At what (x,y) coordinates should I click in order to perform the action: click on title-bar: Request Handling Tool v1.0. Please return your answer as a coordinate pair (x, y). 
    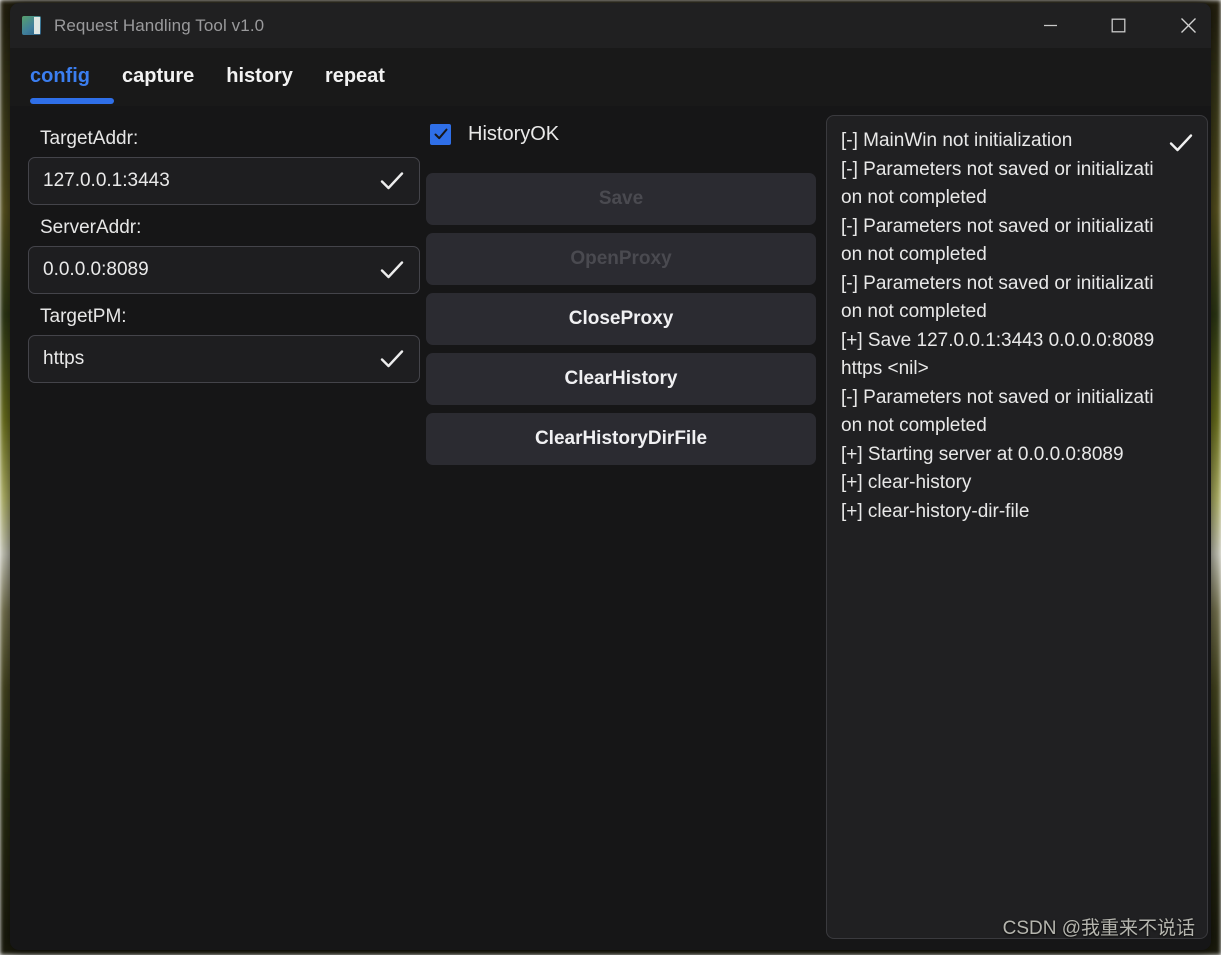
    Looking at the image, I should click on (610, 25).